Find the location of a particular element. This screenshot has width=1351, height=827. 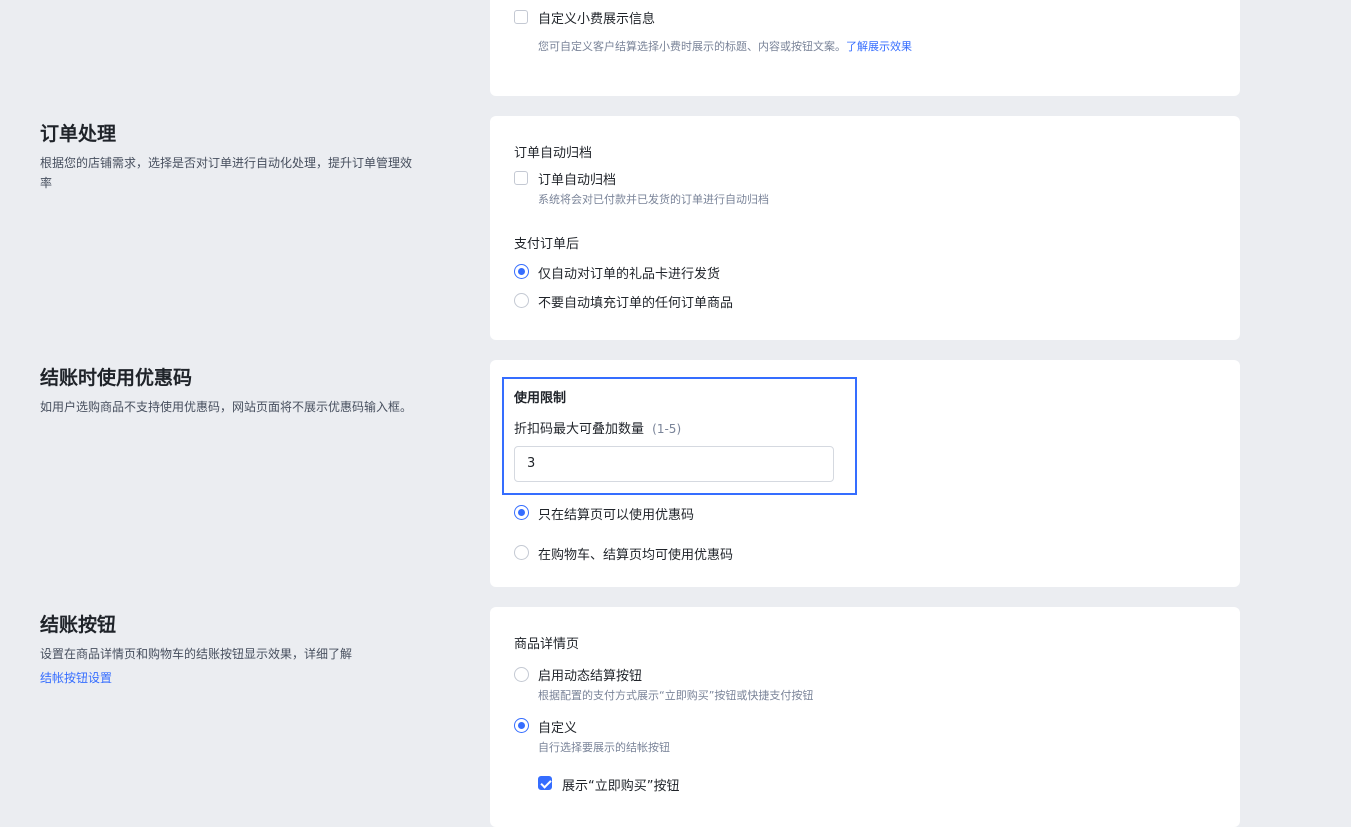

auto-archive-label: 订单自动归档 is located at coordinates (577, 180).